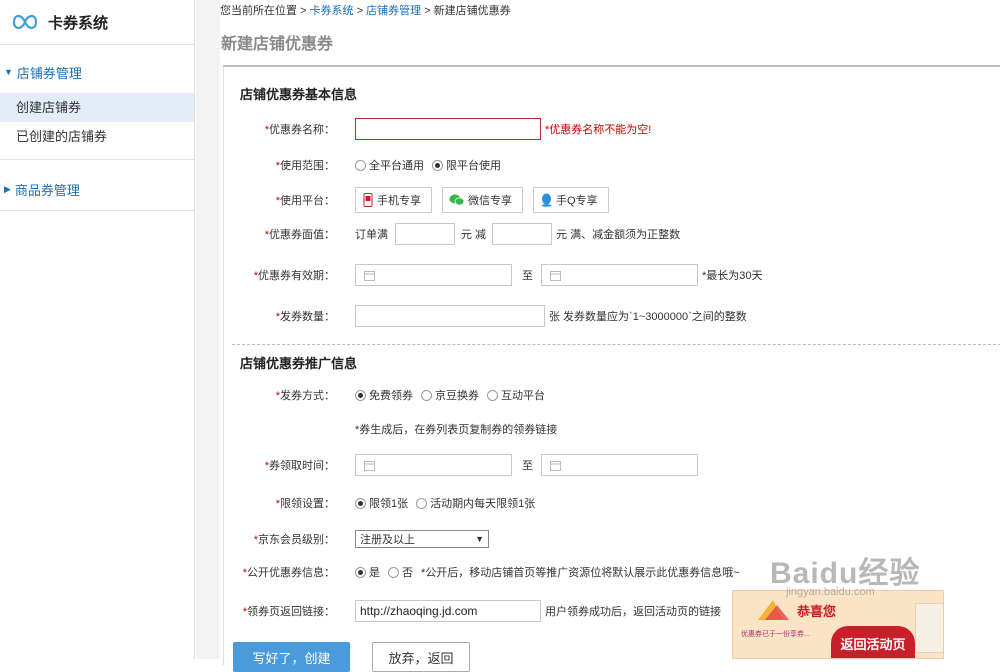  What do you see at coordinates (516, 395) in the screenshot?
I see `radio-method-interactive: 互动平台` at bounding box center [516, 395].